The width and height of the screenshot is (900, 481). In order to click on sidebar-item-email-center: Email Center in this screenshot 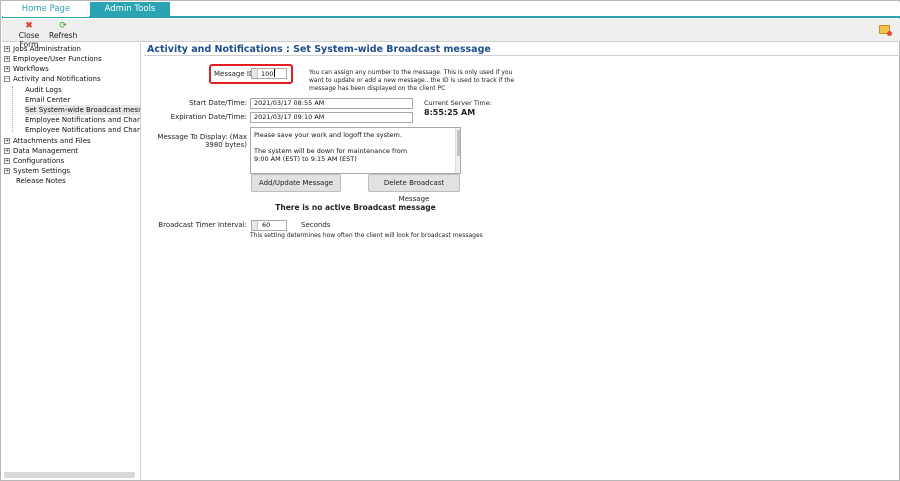, I will do `click(47, 100)`.